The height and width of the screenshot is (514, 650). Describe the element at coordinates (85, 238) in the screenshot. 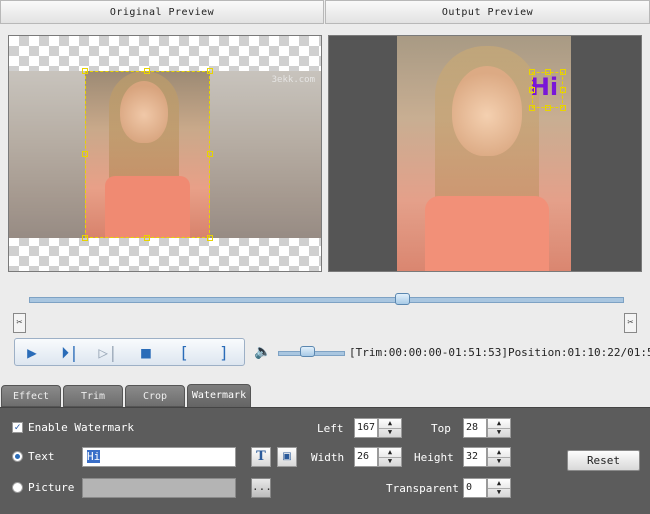

I see `crop-handle-bl` at that location.